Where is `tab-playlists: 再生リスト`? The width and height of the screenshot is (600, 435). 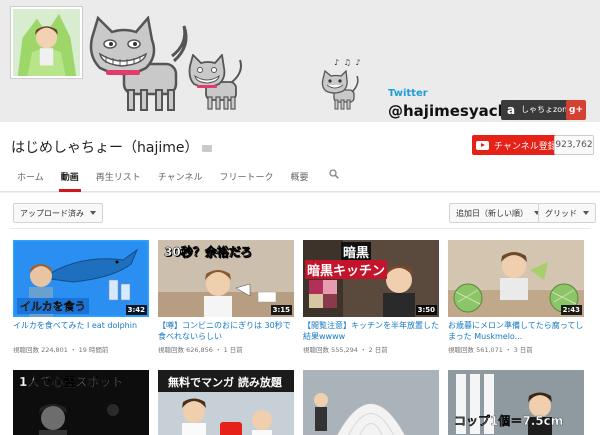 tab-playlists: 再生リスト is located at coordinates (118, 178).